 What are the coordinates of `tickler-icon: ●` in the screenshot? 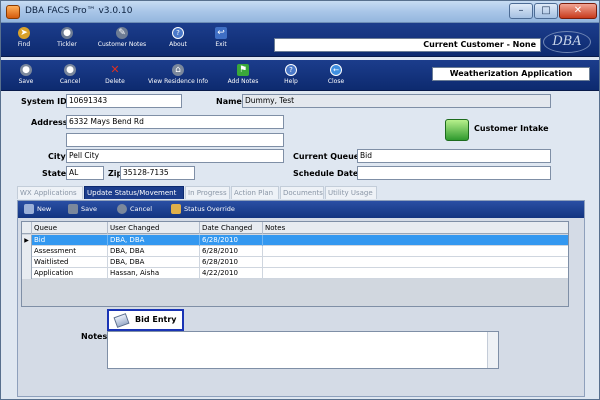 It's located at (67, 33).